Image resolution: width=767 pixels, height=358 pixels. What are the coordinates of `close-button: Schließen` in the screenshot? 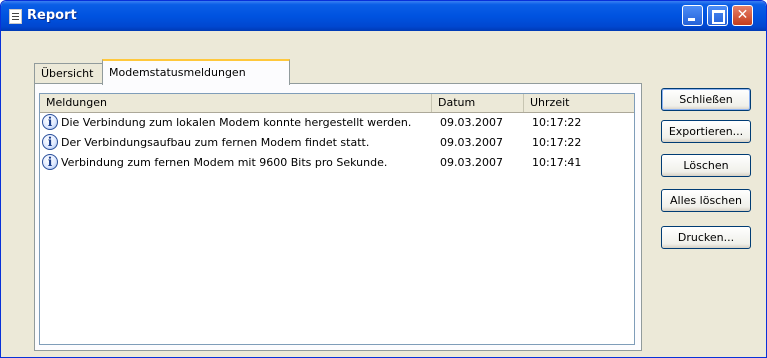 It's located at (706, 99).